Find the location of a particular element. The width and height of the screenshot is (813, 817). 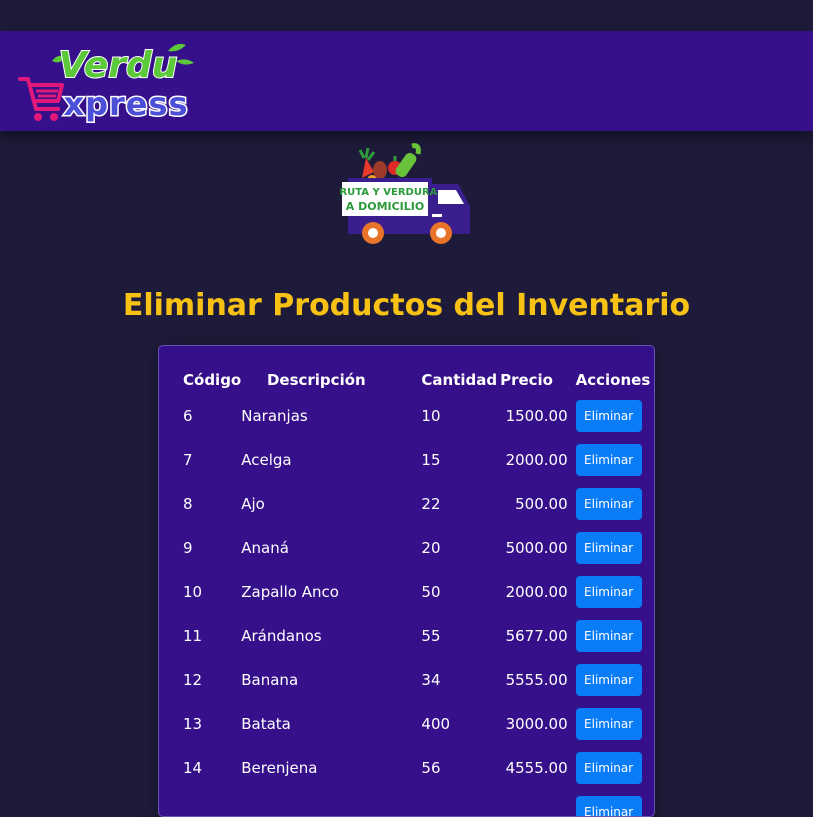

cell-code: 8 is located at coordinates (188, 504).